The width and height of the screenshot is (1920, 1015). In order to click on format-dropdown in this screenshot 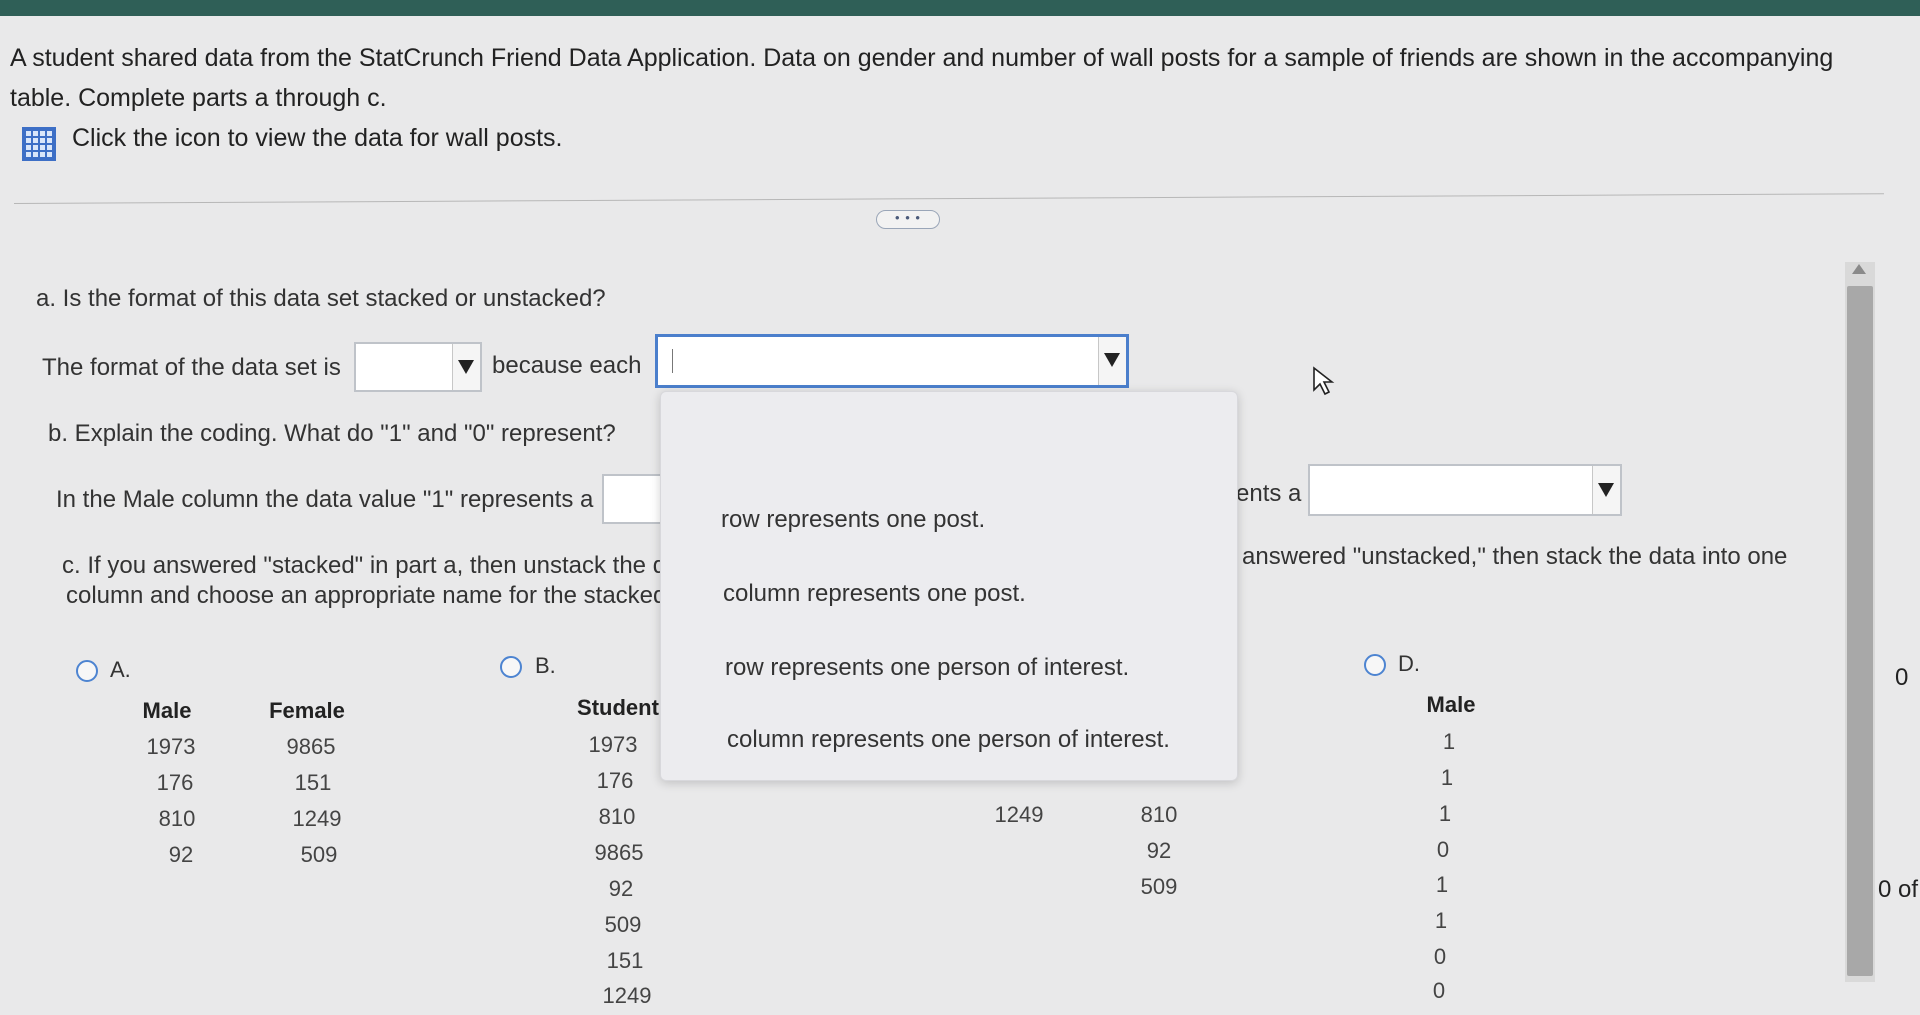, I will do `click(418, 367)`.